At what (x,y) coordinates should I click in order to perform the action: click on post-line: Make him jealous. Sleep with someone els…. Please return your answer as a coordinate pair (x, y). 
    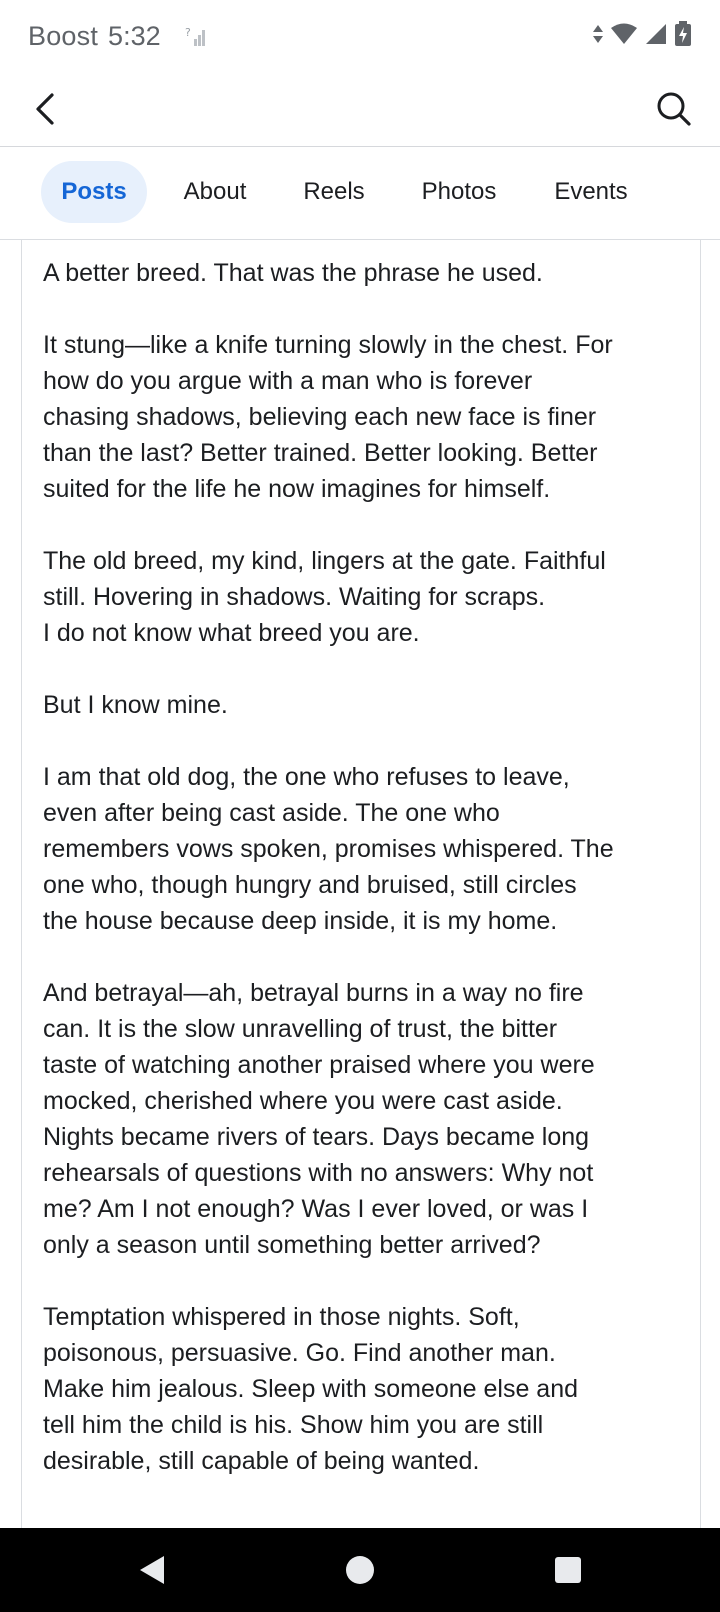
    Looking at the image, I should click on (311, 1389).